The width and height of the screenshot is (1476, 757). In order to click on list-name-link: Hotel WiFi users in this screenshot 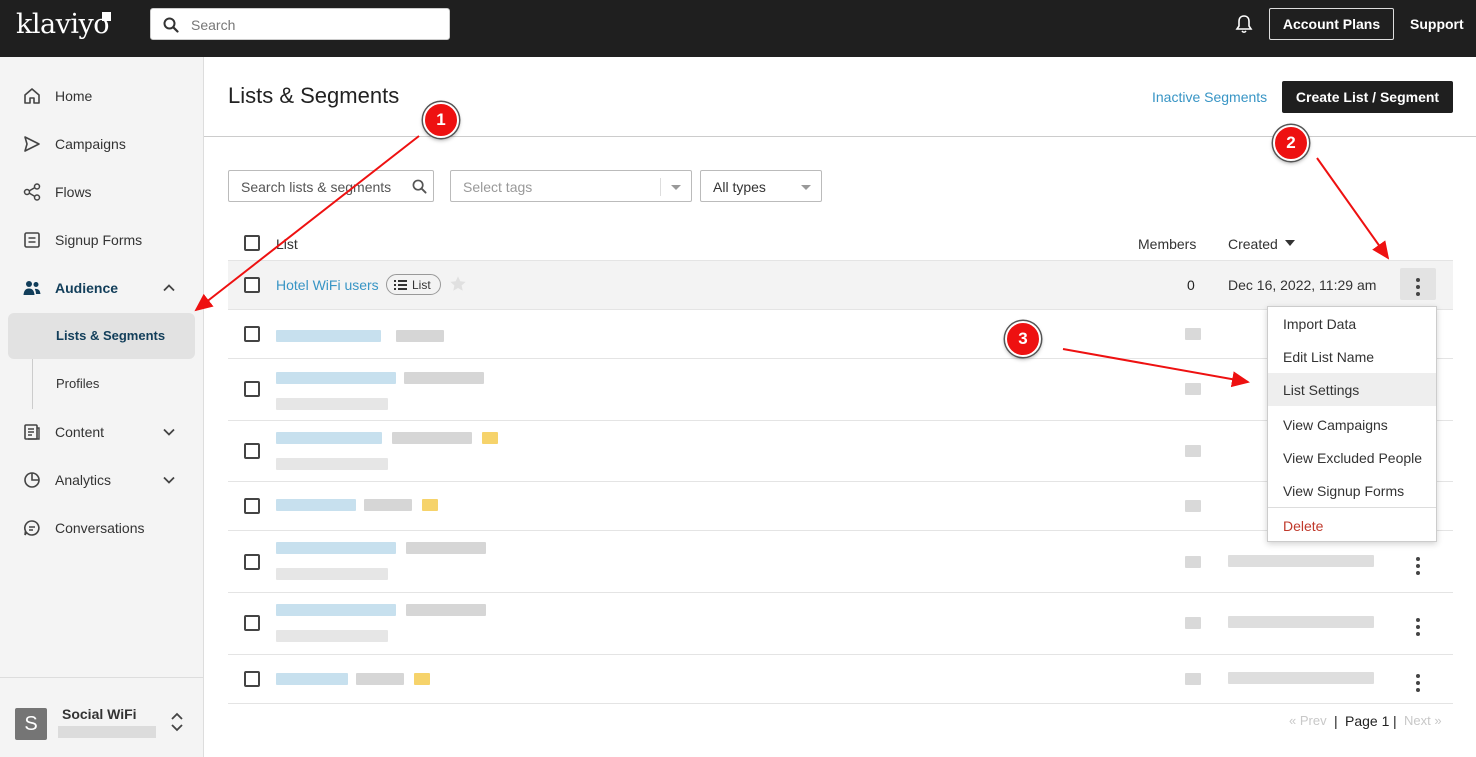, I will do `click(327, 285)`.